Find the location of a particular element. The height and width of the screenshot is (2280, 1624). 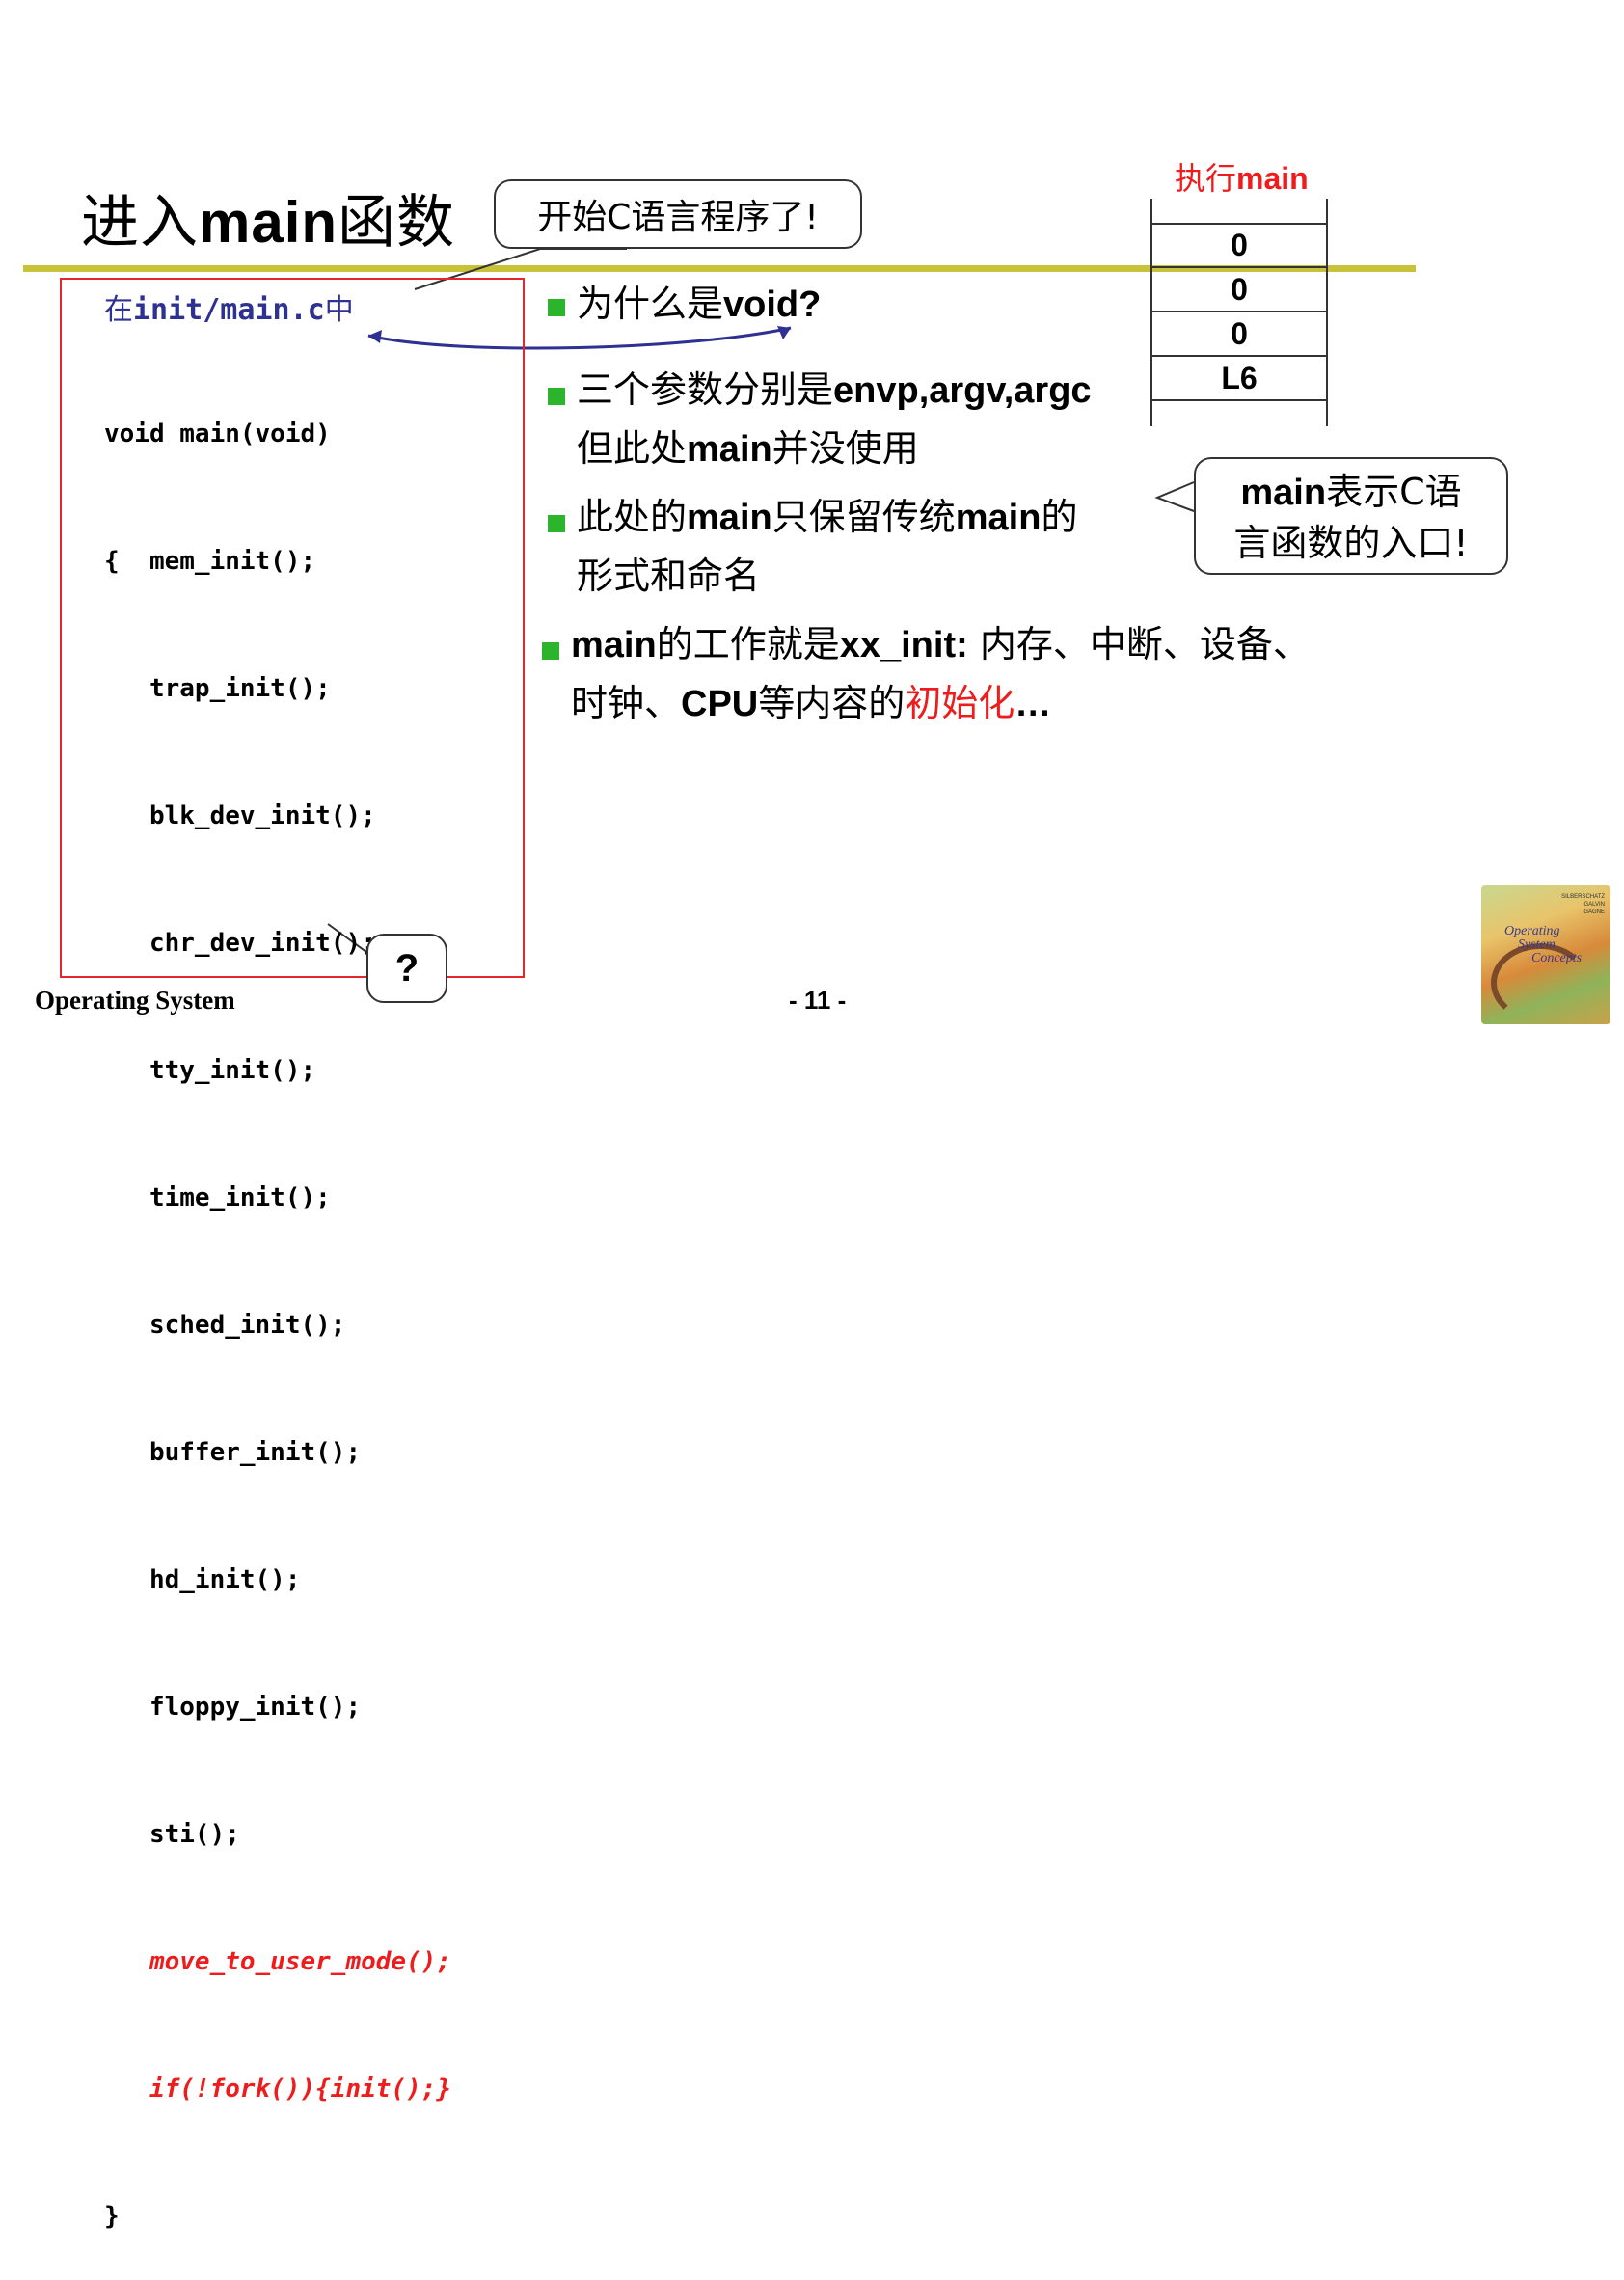

callout-text: main is located at coordinates (1283, 493).